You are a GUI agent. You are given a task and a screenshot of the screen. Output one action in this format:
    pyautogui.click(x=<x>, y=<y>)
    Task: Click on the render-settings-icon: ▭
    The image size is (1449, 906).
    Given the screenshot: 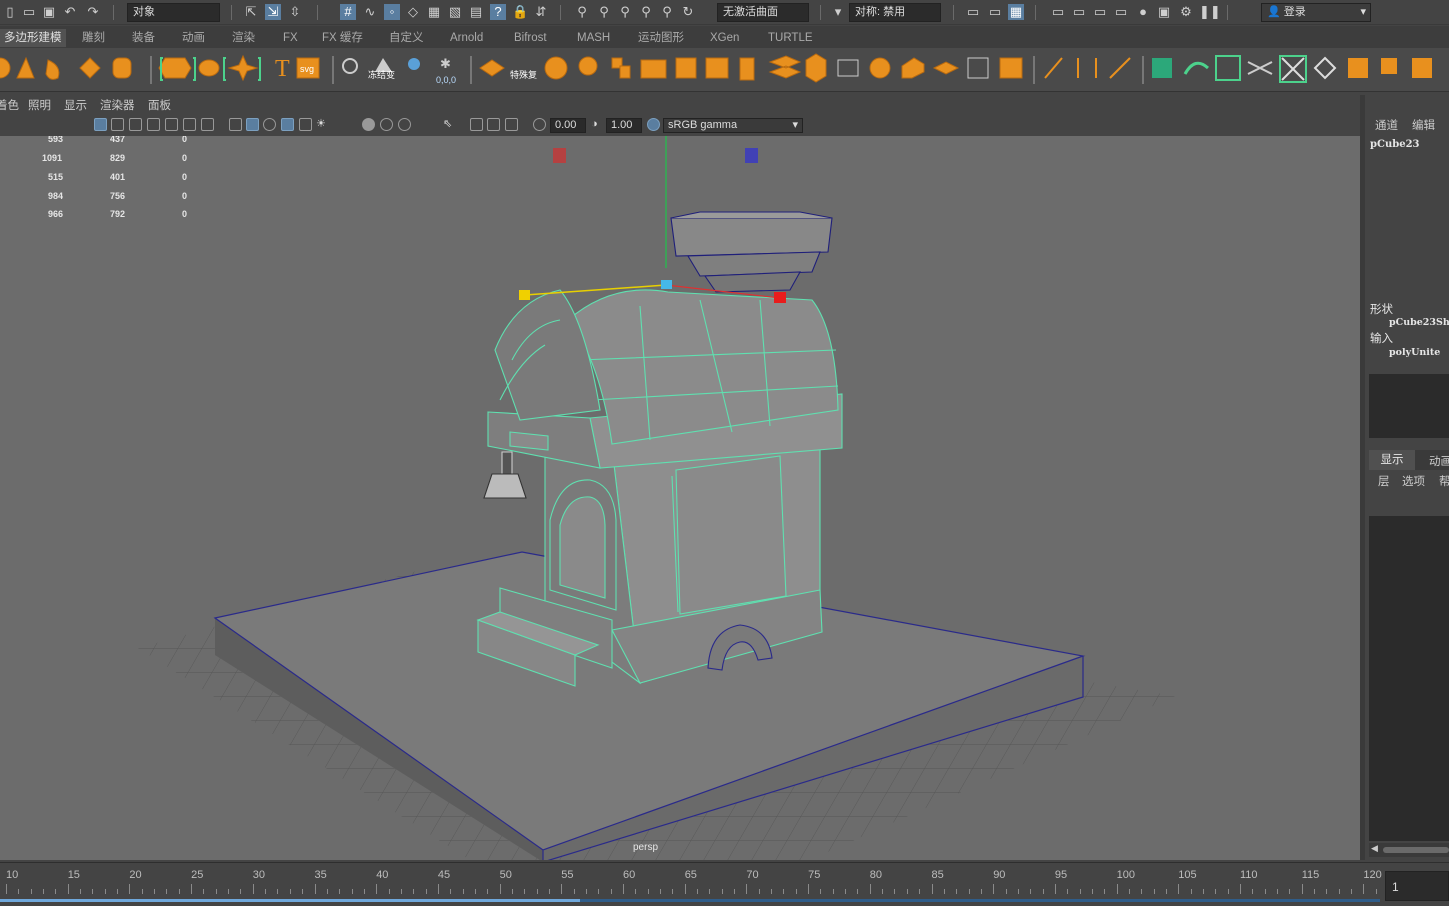 What is the action you would take?
    pyautogui.click(x=1121, y=12)
    